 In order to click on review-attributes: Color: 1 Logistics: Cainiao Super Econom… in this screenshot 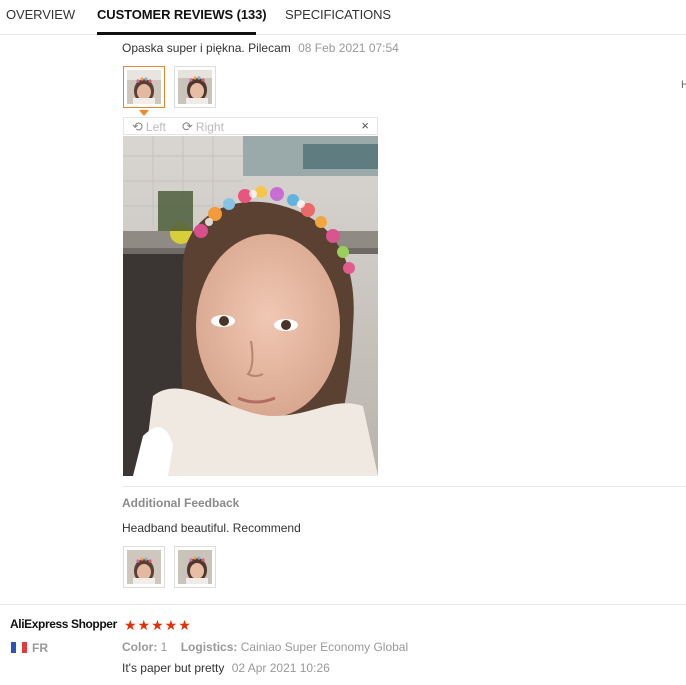, I will do `click(265, 647)`.